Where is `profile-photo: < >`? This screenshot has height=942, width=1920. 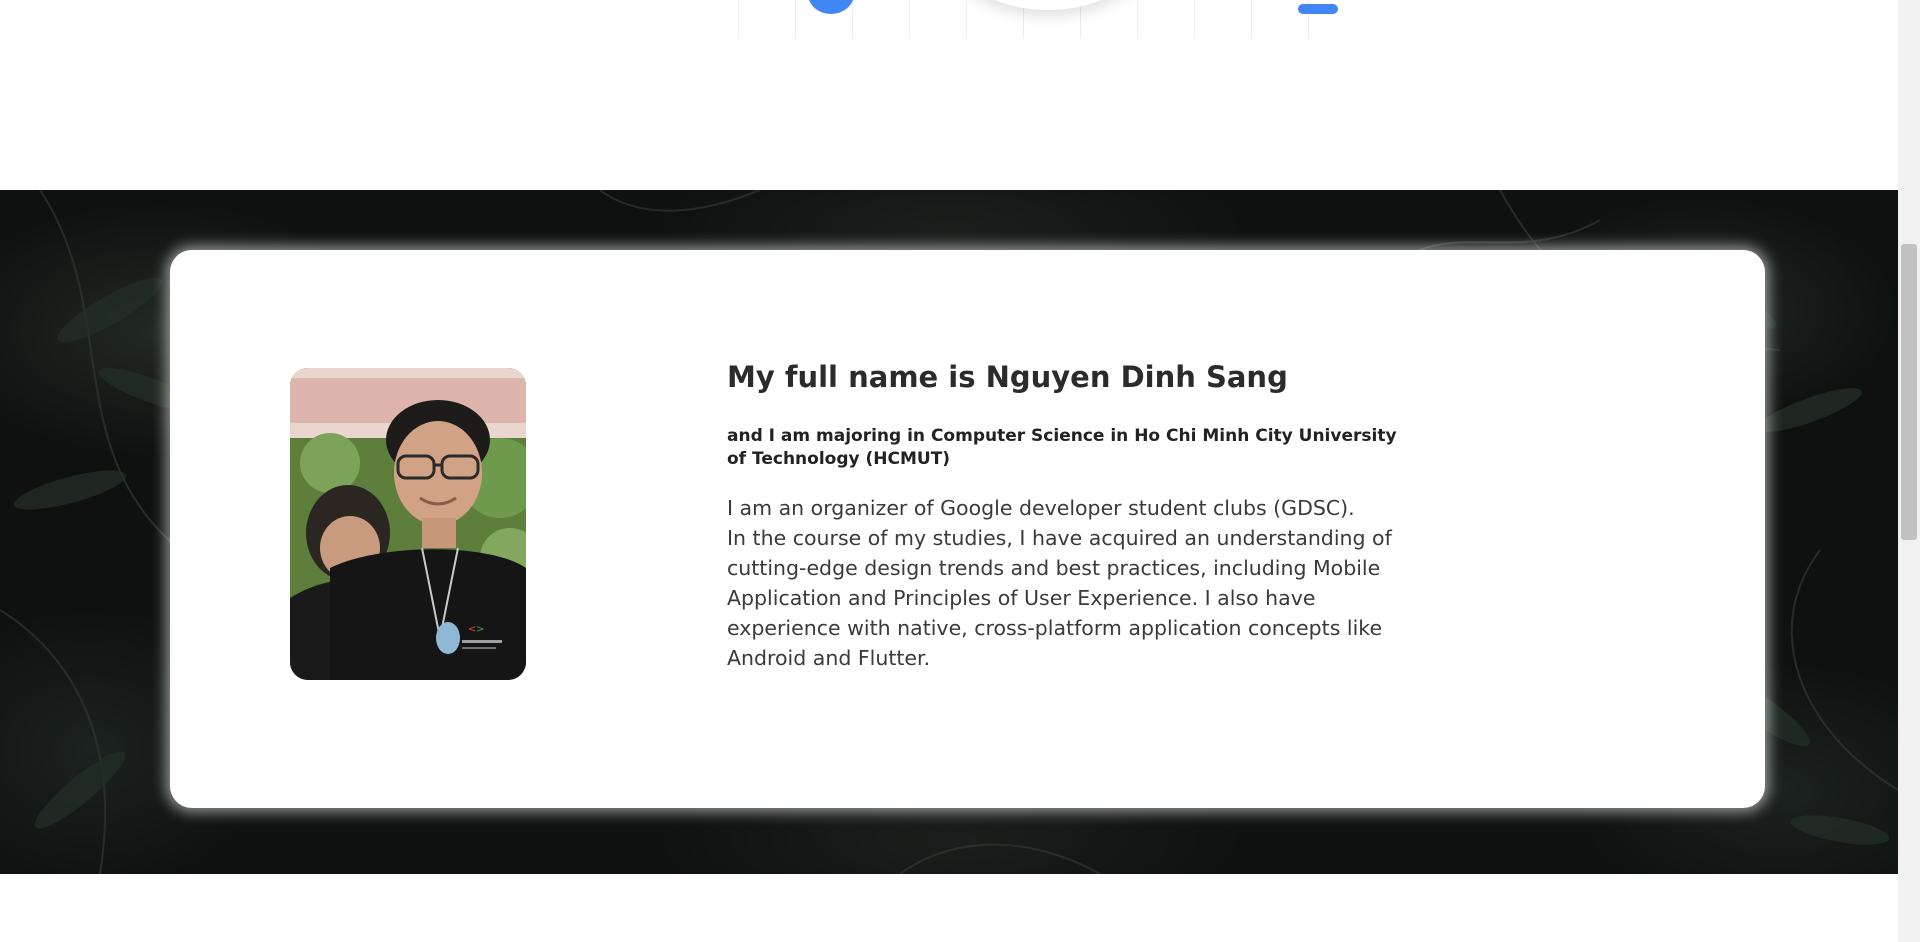 profile-photo: < > is located at coordinates (408, 524).